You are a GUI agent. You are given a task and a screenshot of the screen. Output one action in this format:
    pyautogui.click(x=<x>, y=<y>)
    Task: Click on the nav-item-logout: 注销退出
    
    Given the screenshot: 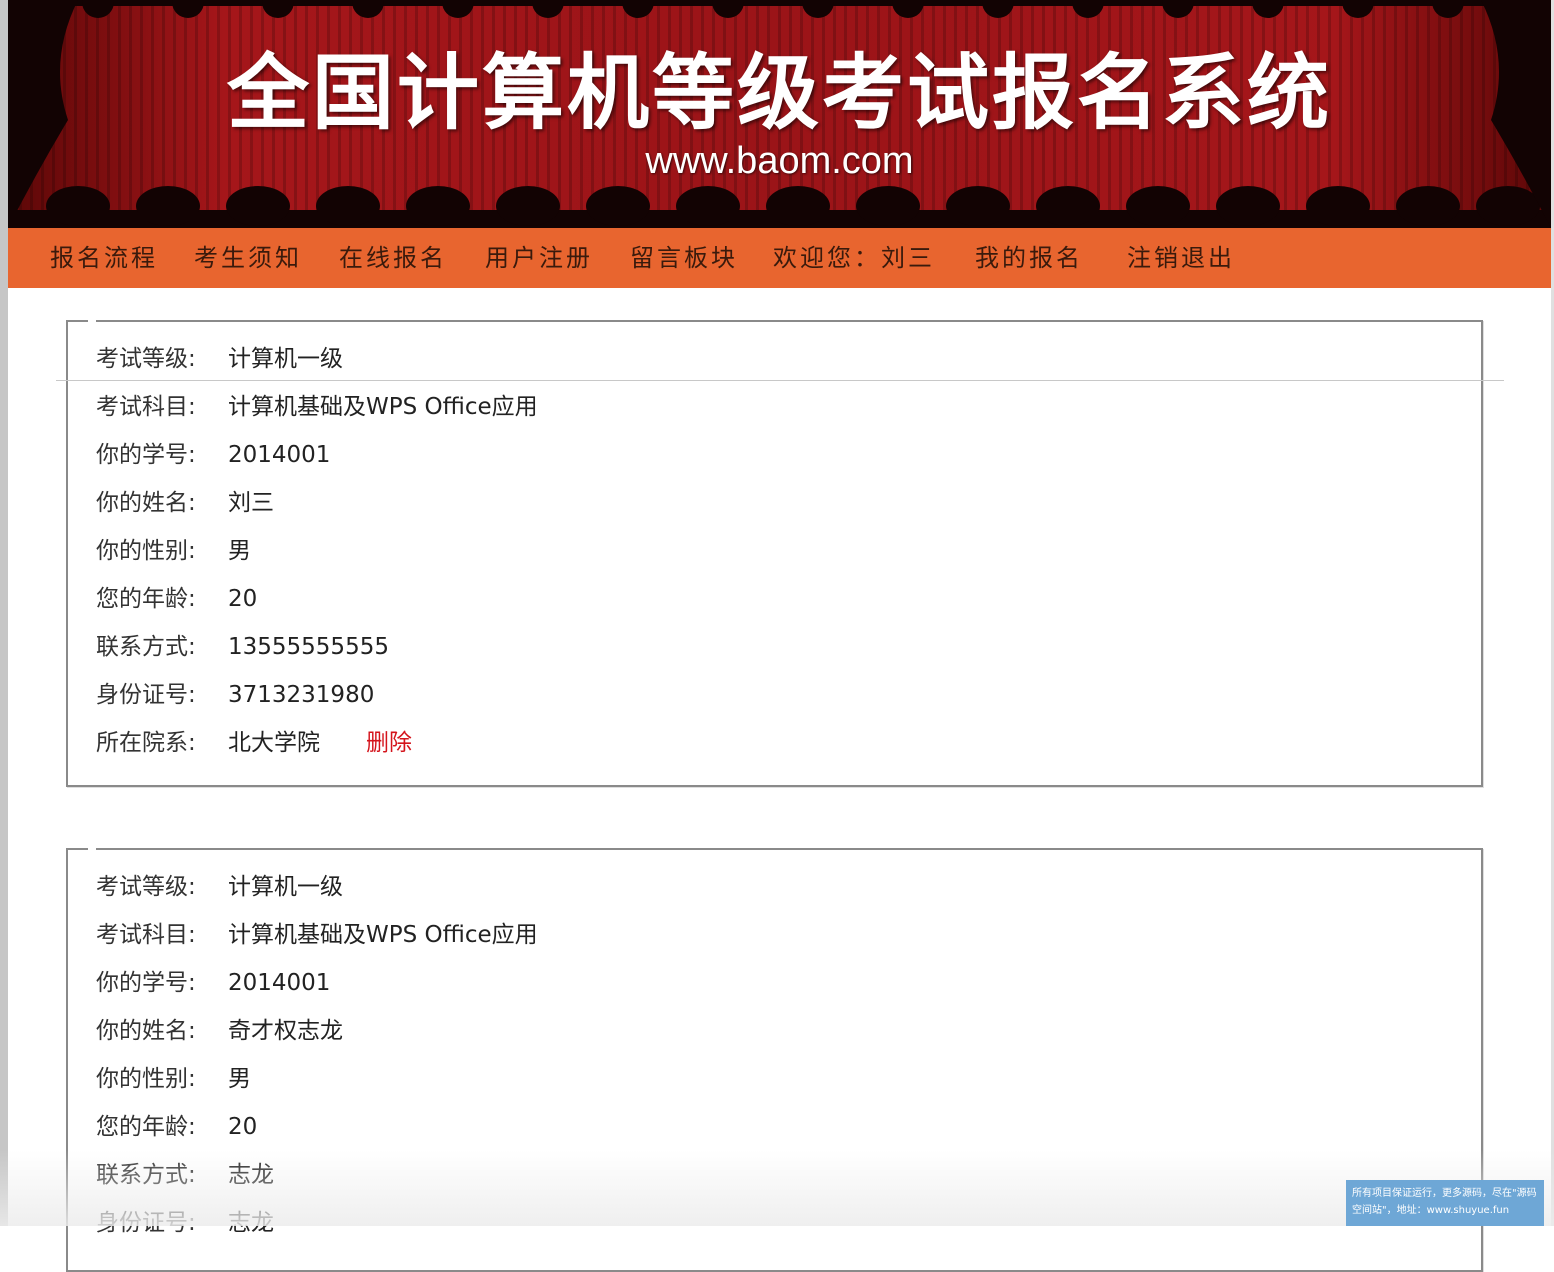 What is the action you would take?
    pyautogui.click(x=1181, y=258)
    